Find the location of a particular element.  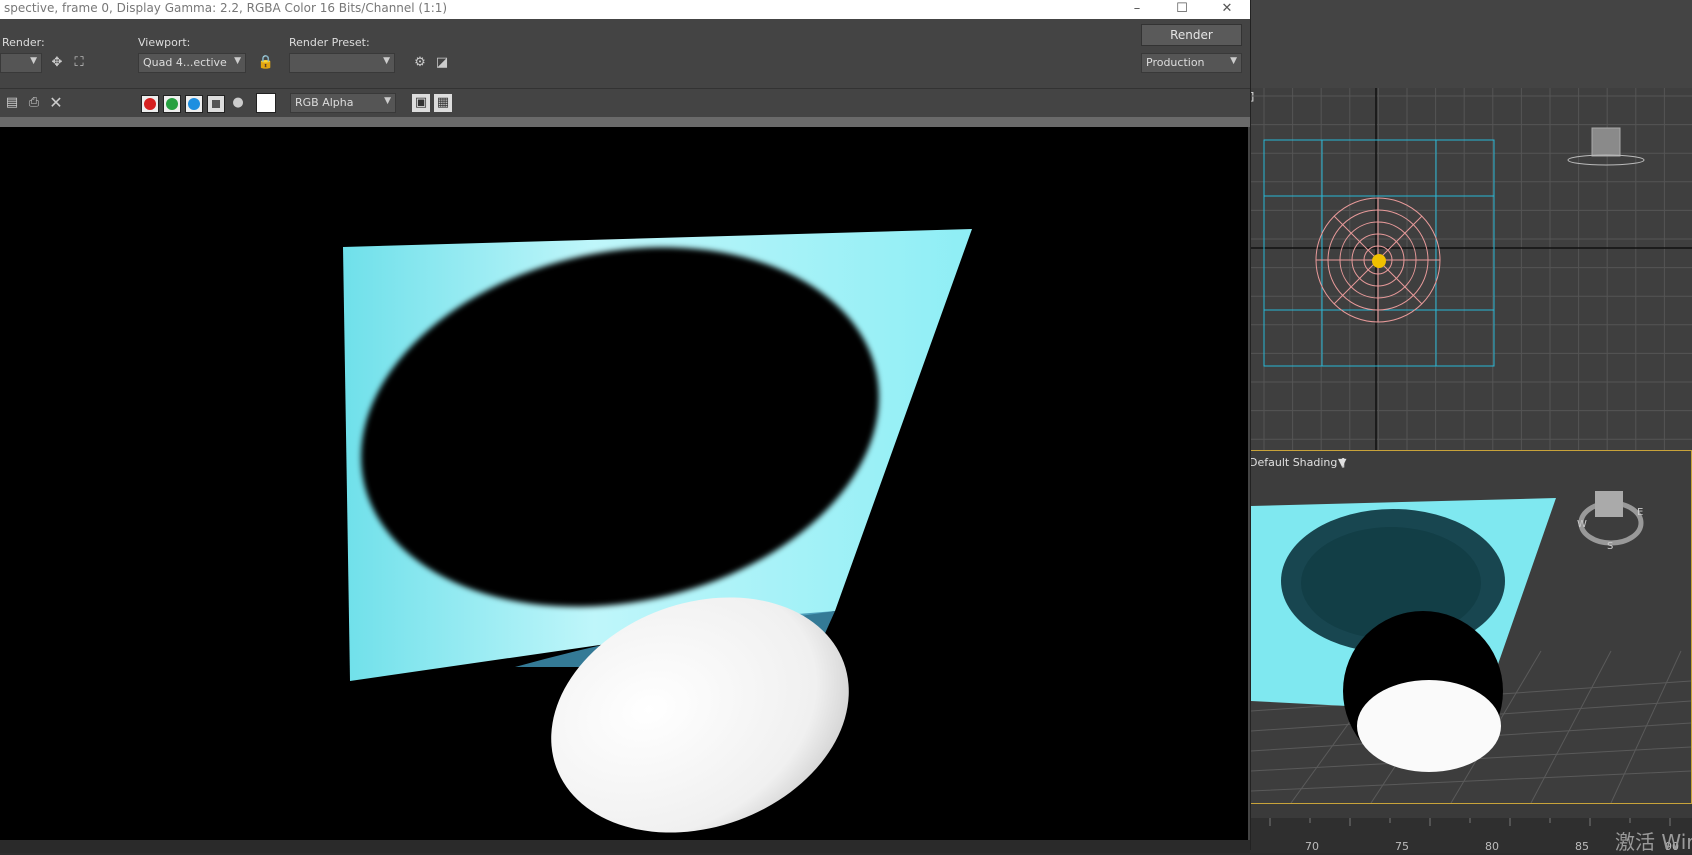

max-toolbar-strip is located at coordinates (1471, 44).